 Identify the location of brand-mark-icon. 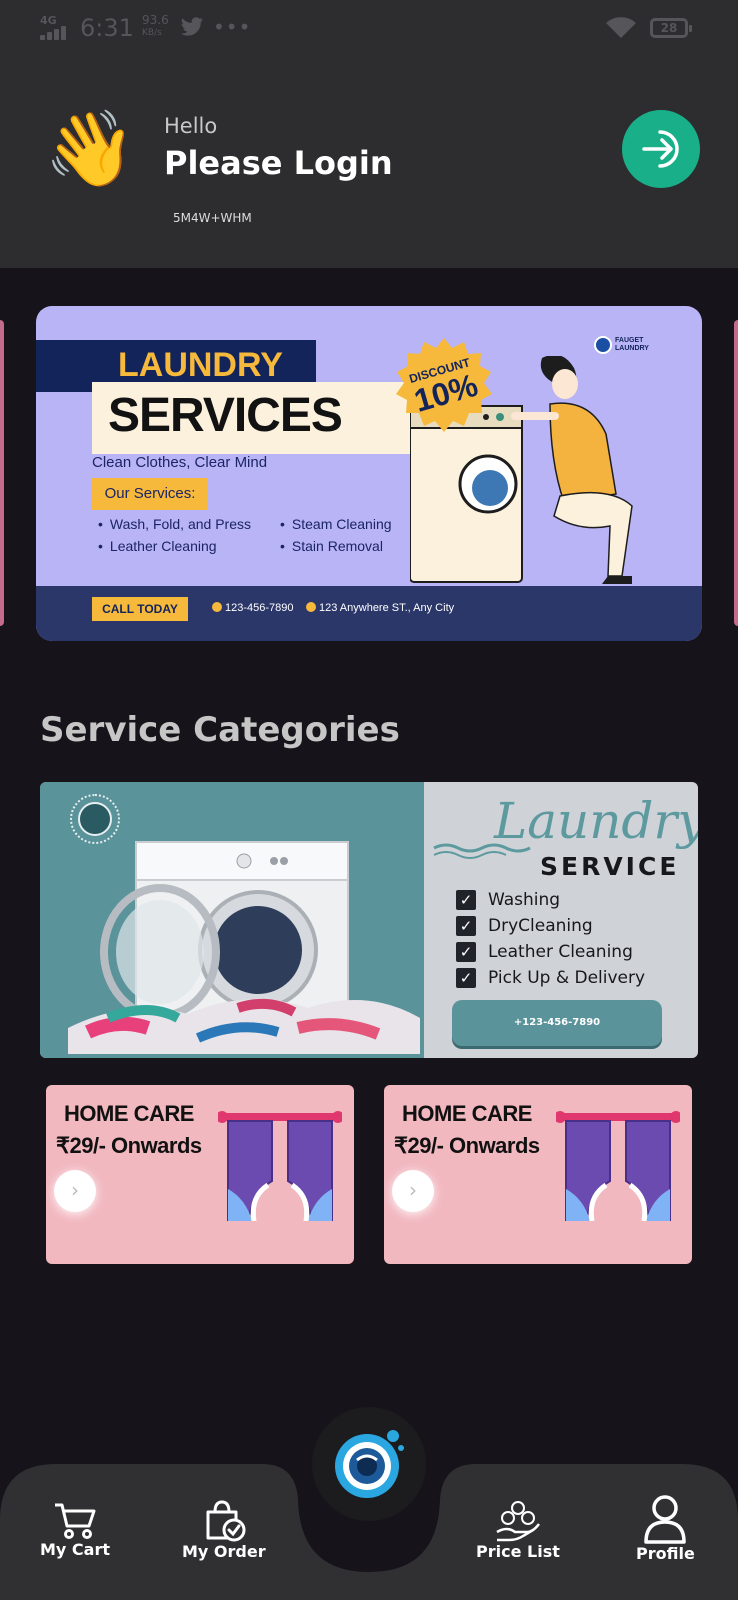
(603, 345).